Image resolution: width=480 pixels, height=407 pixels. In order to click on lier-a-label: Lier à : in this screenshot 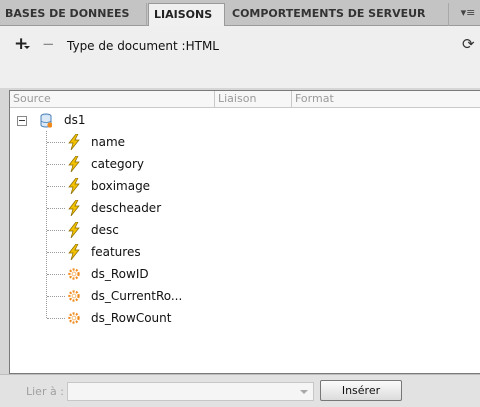, I will do `click(45, 391)`.